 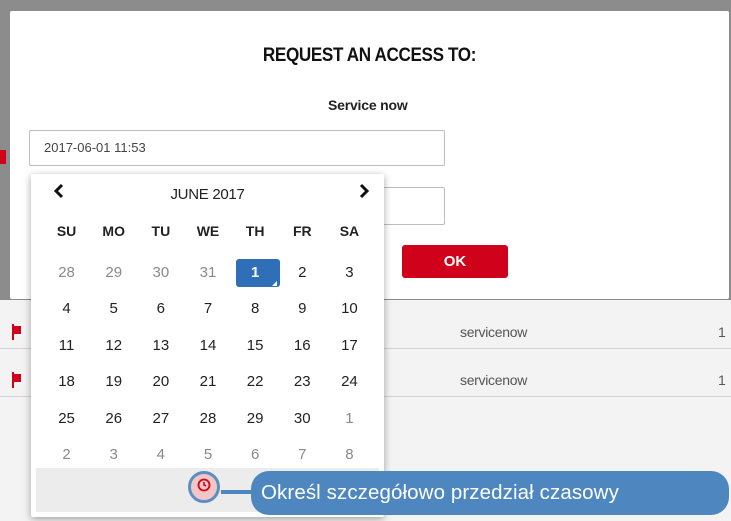 I want to click on day-cell: 1, so click(x=349, y=418).